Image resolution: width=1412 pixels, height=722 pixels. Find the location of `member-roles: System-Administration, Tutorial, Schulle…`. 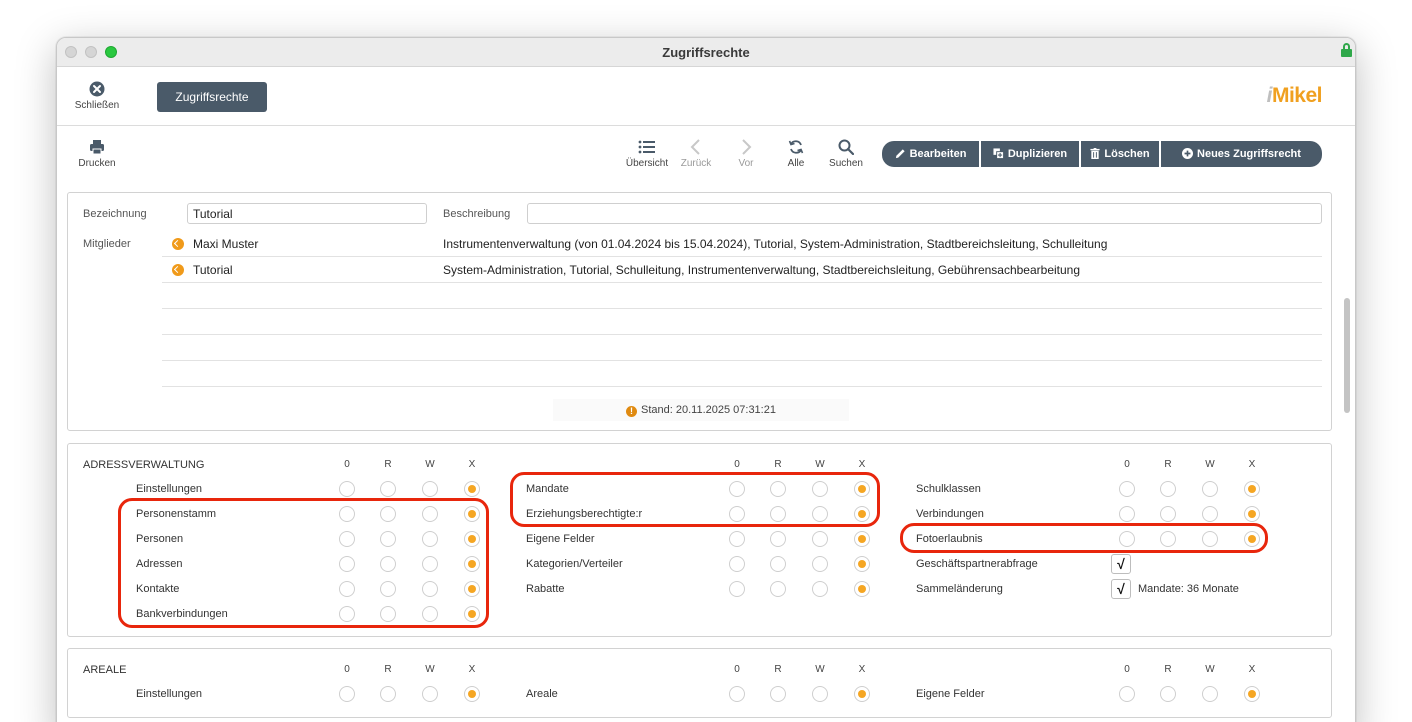

member-roles: System-Administration, Tutorial, Schulle… is located at coordinates (762, 270).